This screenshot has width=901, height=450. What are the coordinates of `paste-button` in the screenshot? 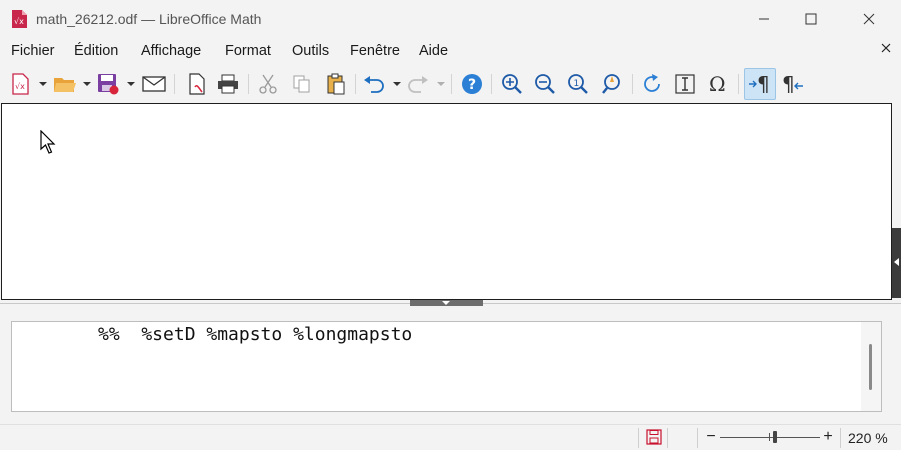 It's located at (336, 84).